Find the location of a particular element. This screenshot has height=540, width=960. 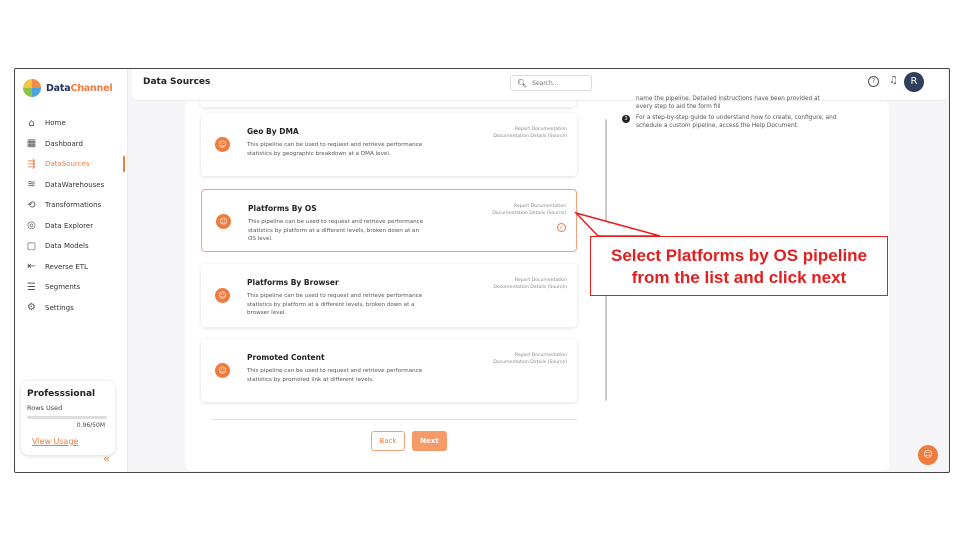

instruction-text: every step to aid the form fill is located at coordinates (678, 107).